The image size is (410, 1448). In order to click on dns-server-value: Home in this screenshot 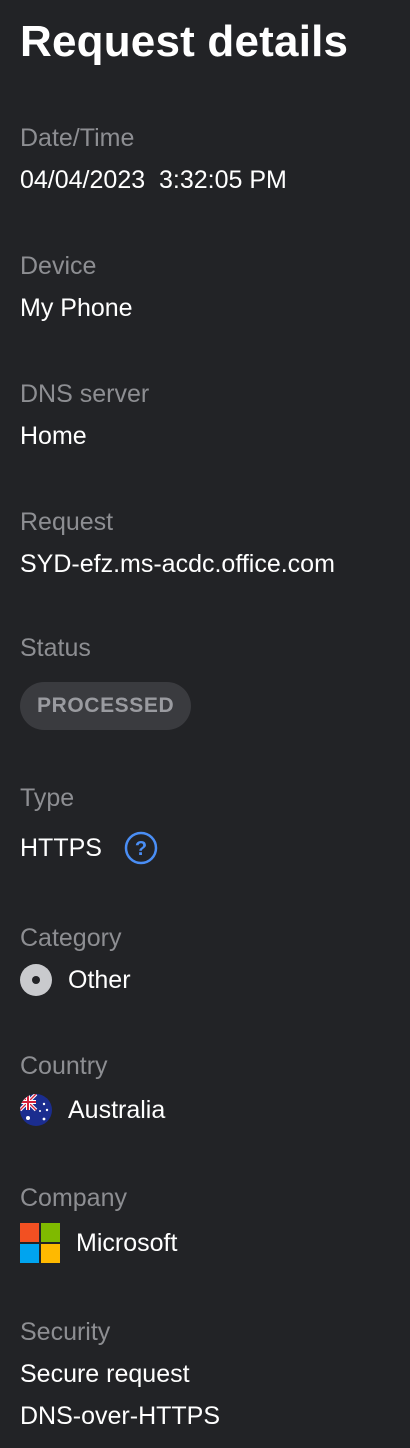, I will do `click(53, 436)`.